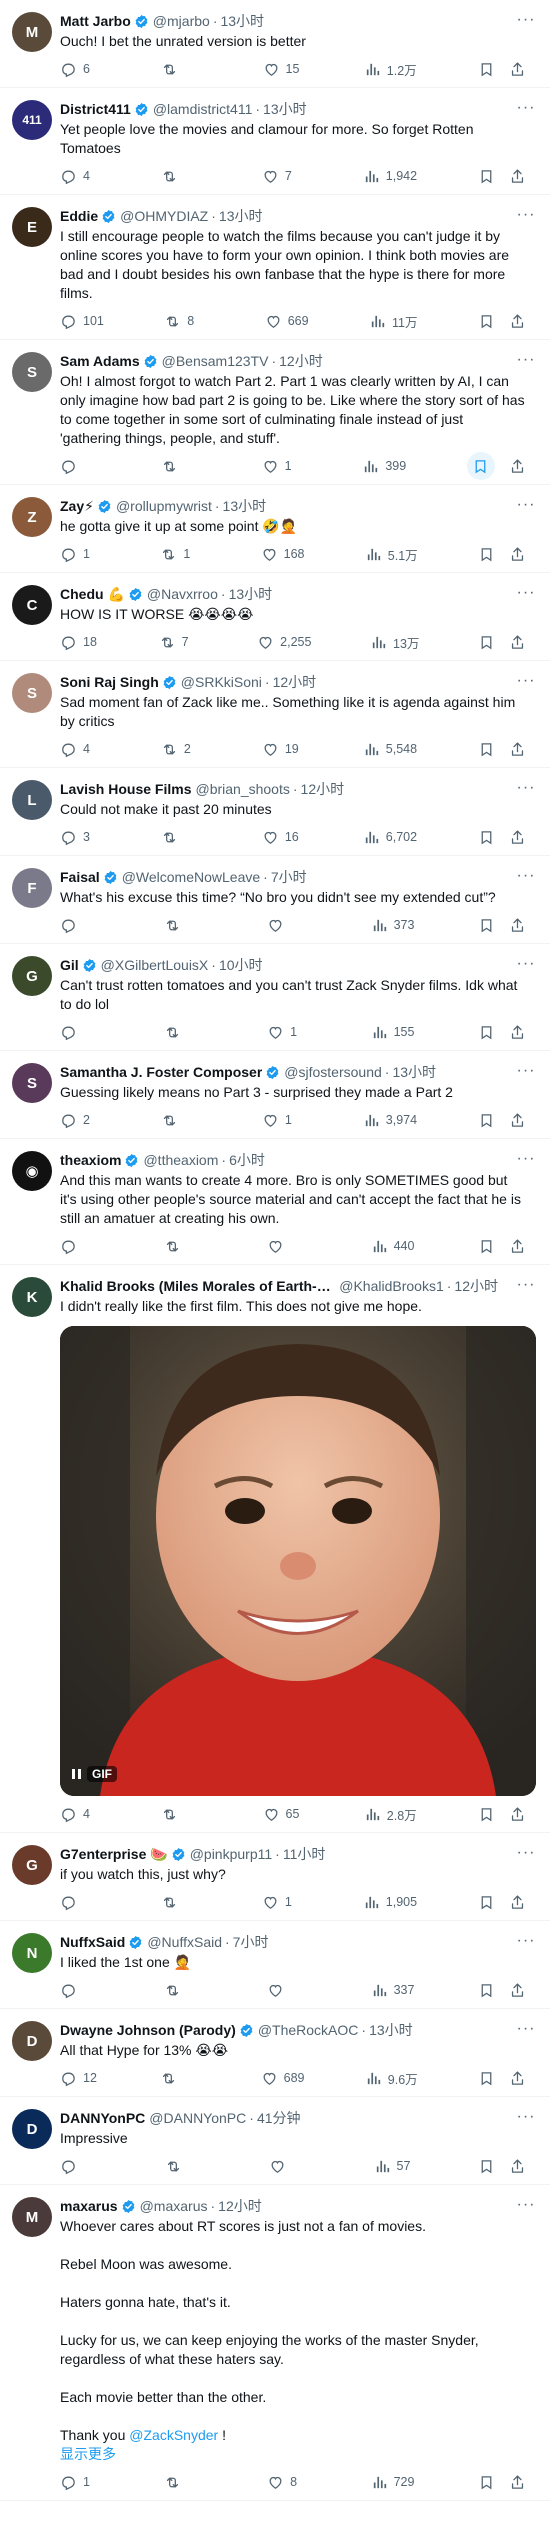 This screenshot has width=550, height=2535. What do you see at coordinates (391, 554) in the screenshot?
I see `views-button: 5.1万` at bounding box center [391, 554].